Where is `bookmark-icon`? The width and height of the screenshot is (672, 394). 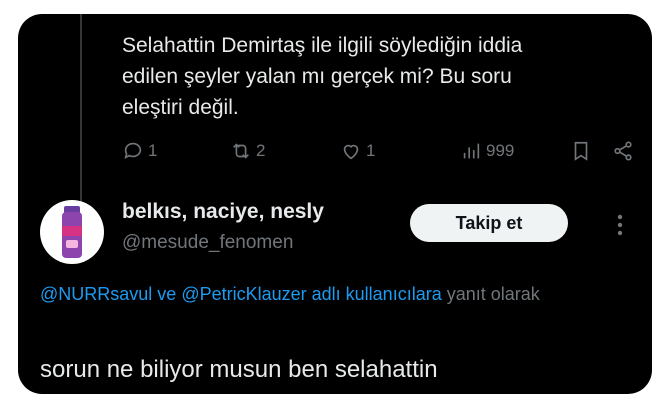
bookmark-icon is located at coordinates (581, 151).